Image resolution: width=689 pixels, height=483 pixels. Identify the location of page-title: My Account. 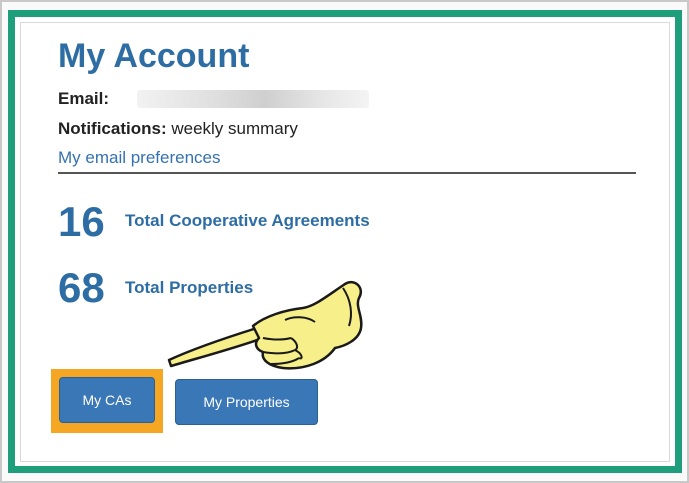
(154, 56).